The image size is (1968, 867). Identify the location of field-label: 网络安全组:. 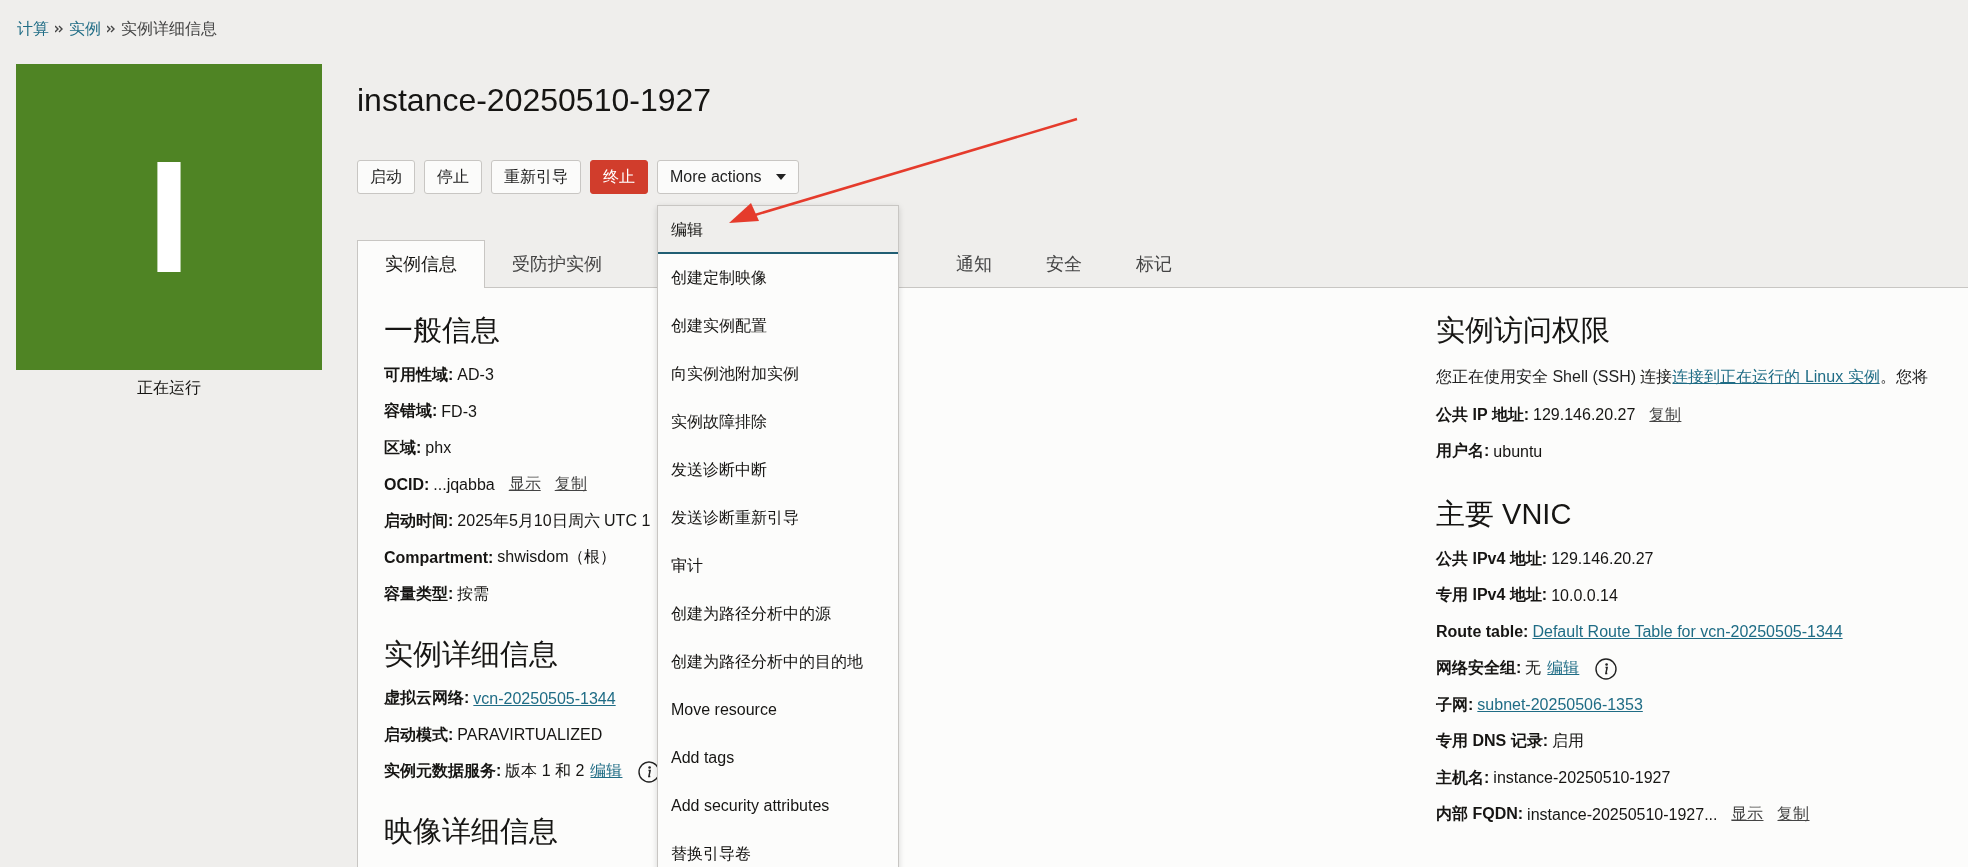
(1479, 668).